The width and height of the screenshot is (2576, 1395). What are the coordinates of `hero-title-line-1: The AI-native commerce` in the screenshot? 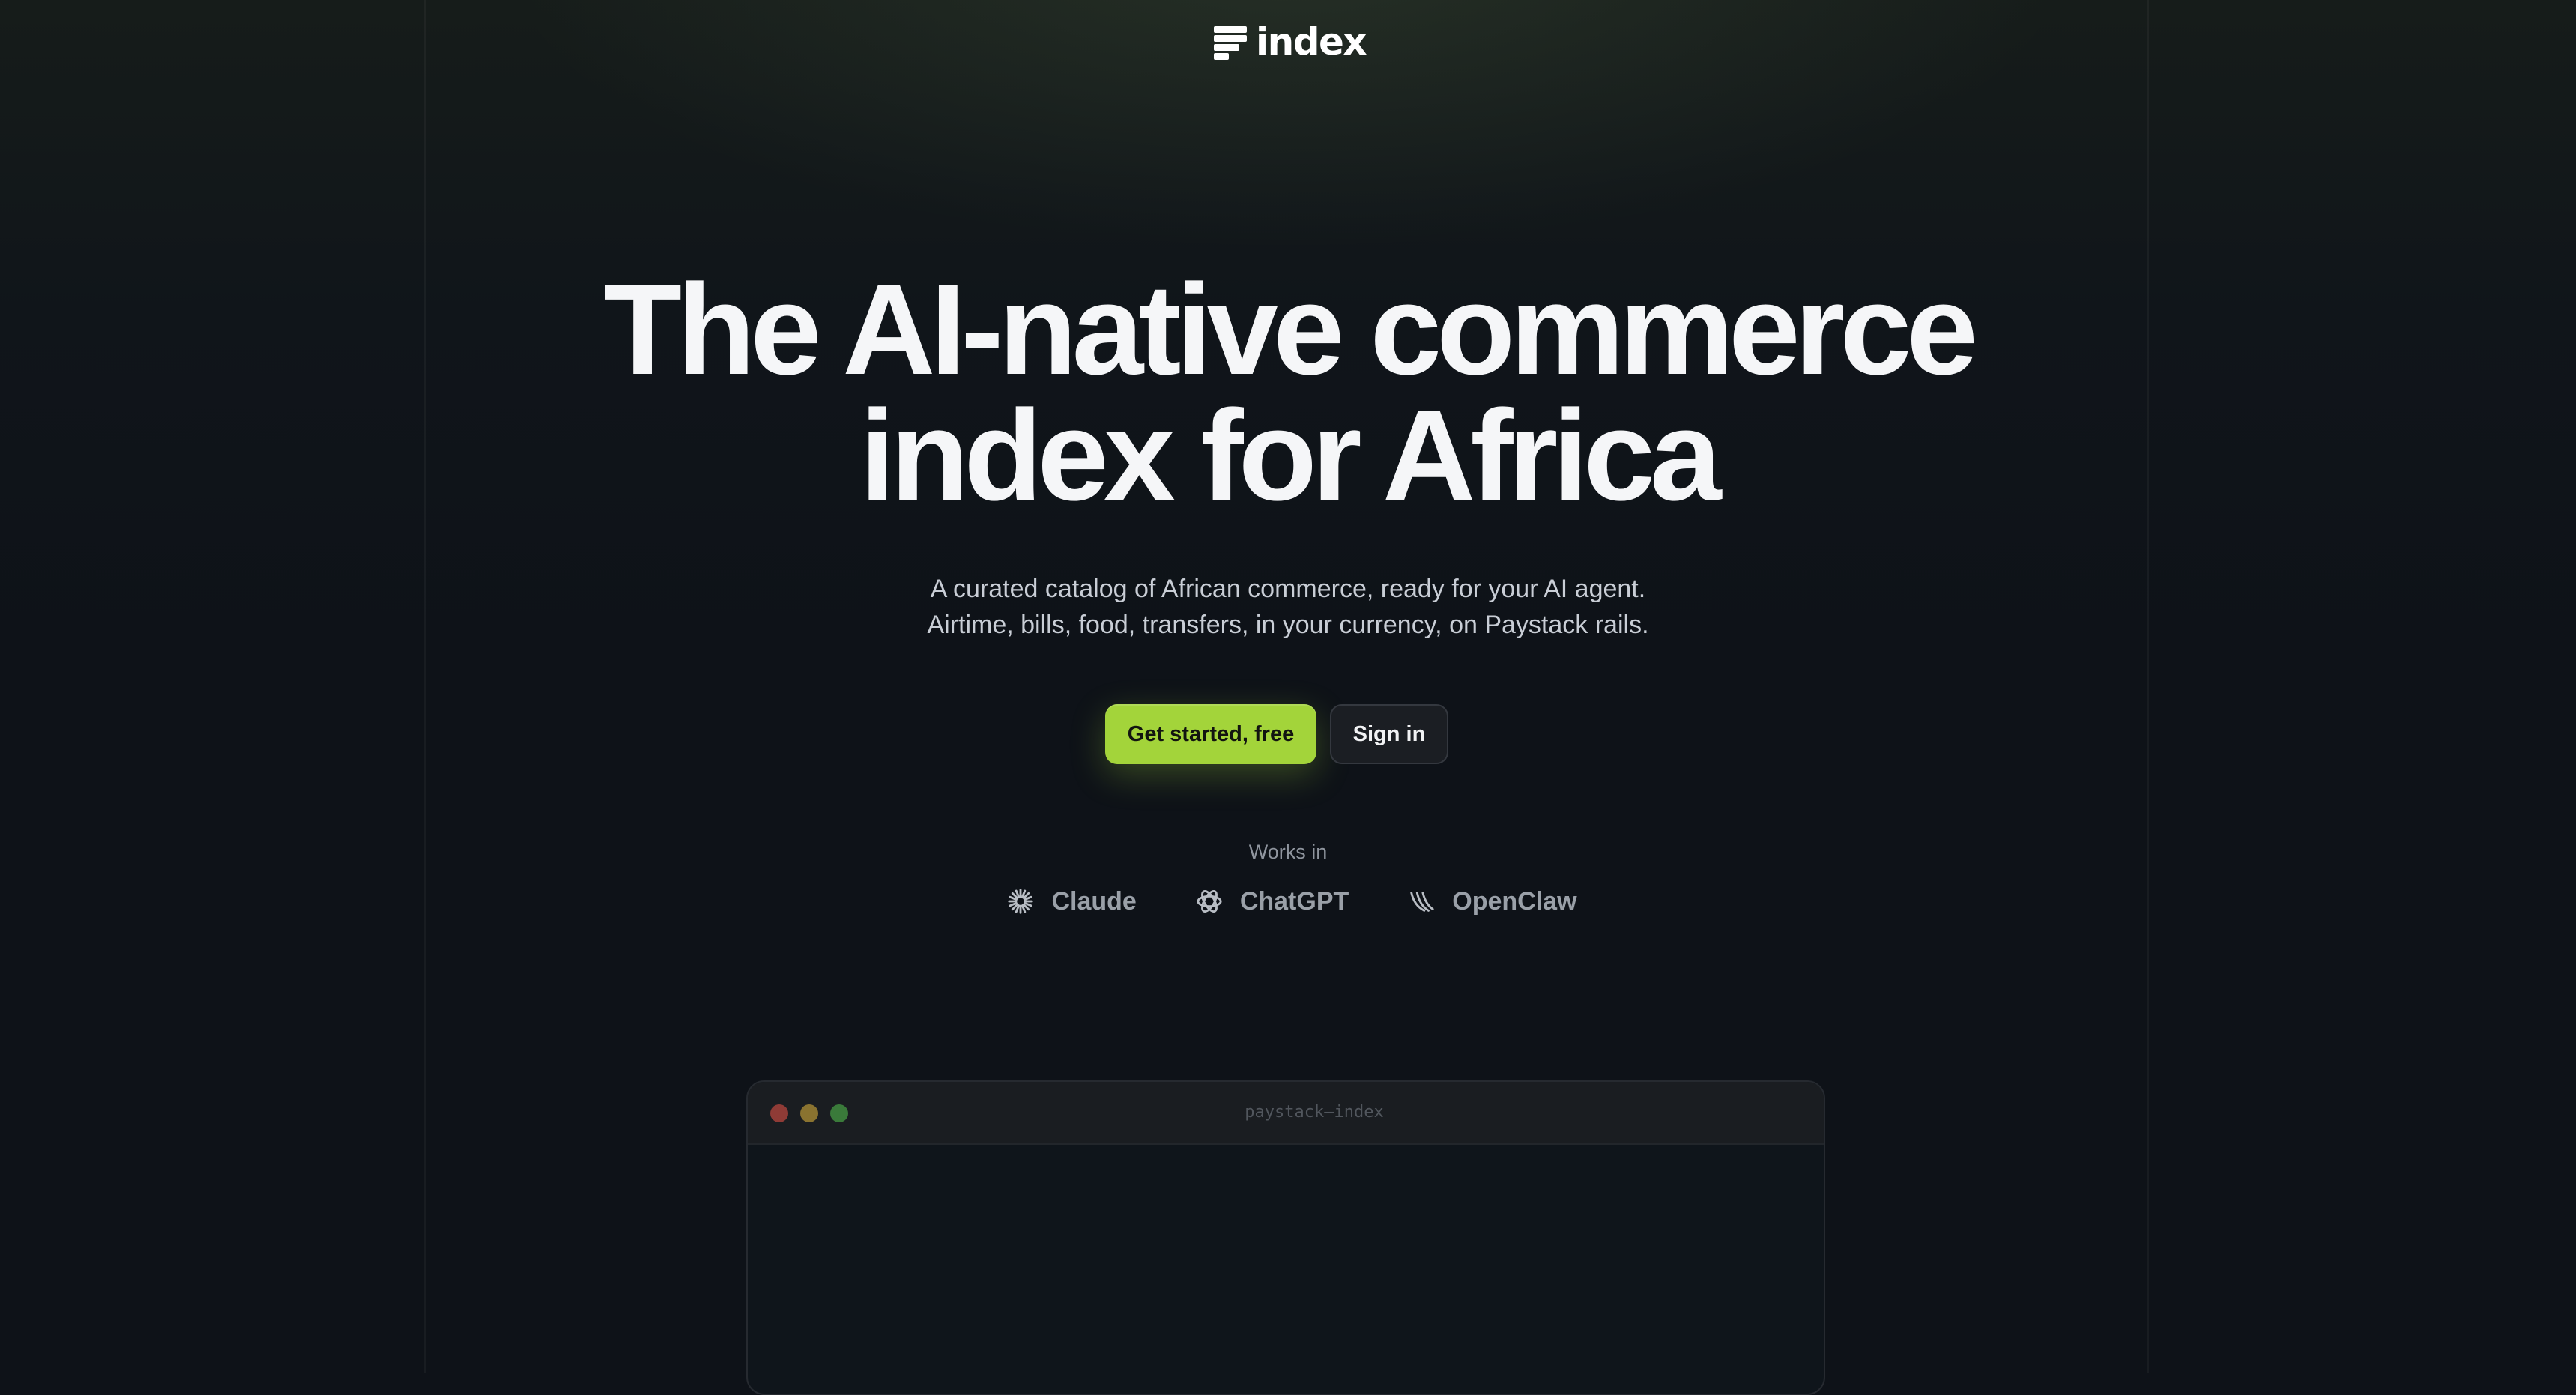 It's located at (1290, 330).